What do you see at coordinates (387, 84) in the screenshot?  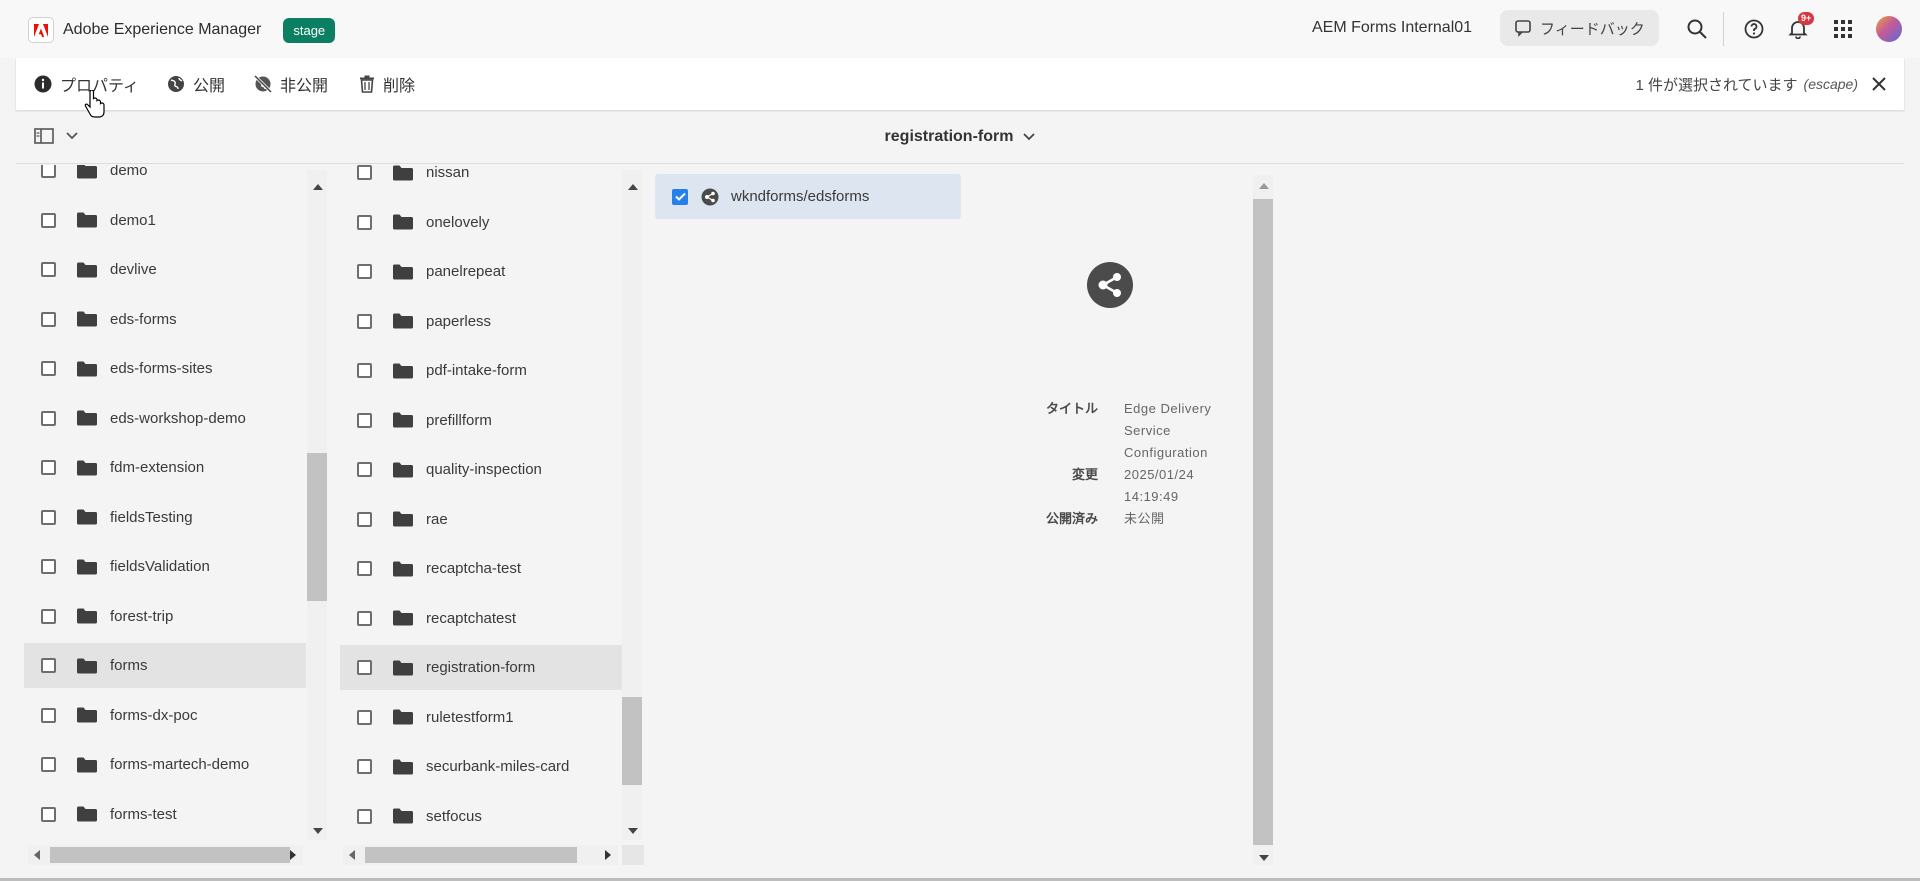 I see `delete-button: 削除` at bounding box center [387, 84].